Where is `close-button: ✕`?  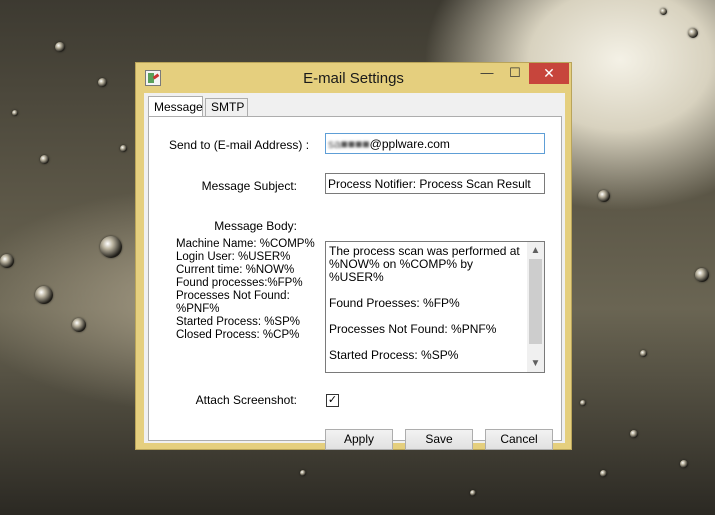
close-button: ✕ is located at coordinates (549, 73).